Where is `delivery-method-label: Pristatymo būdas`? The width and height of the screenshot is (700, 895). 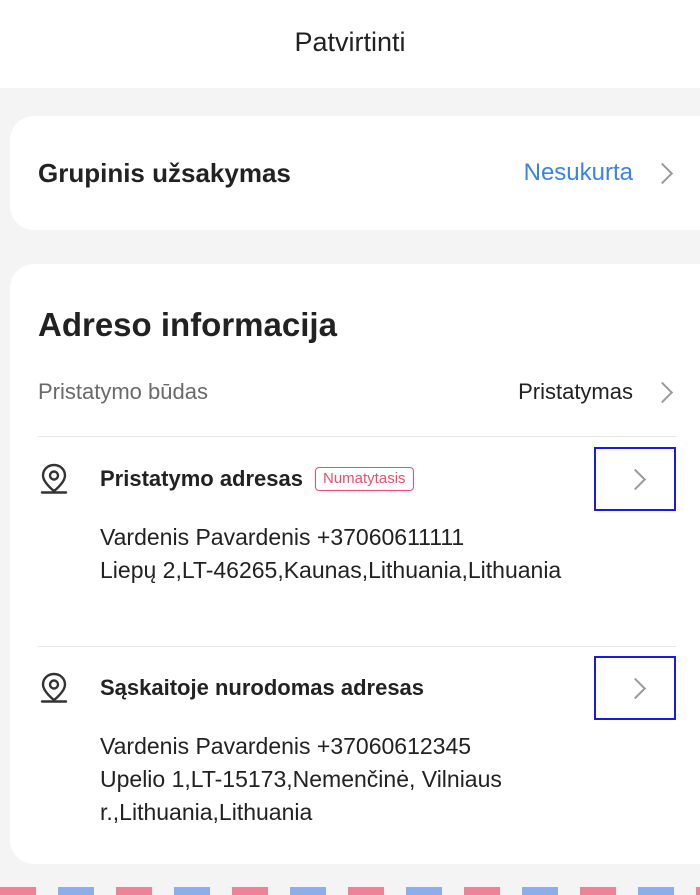 delivery-method-label: Pristatymo būdas is located at coordinates (123, 391).